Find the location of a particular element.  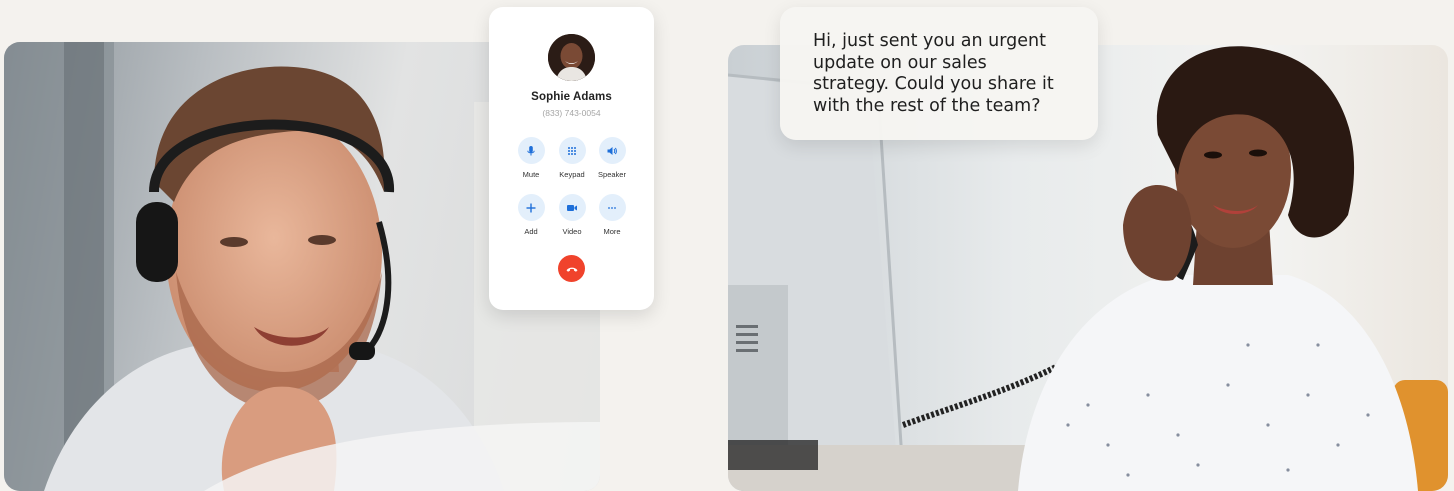

video-button: Video is located at coordinates (572, 215).